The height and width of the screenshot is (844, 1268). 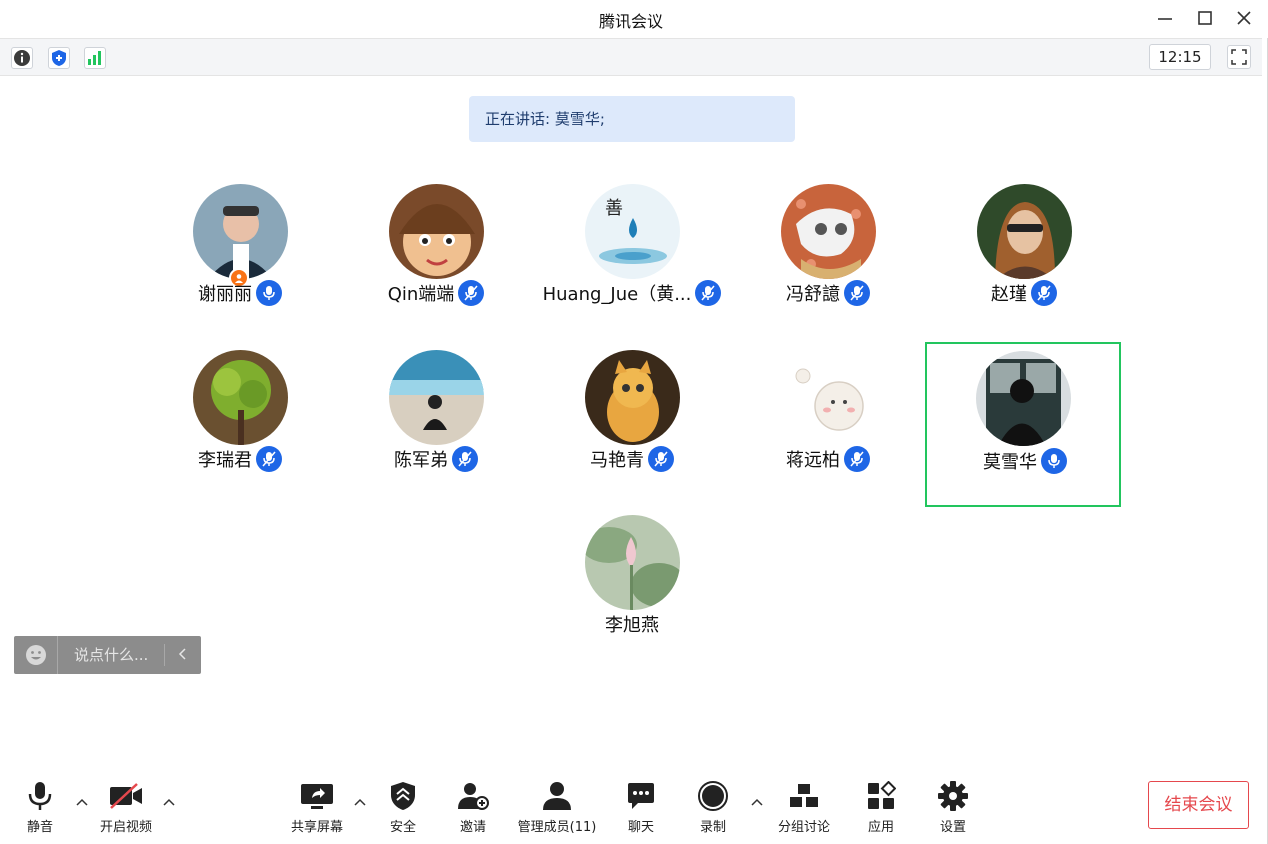 I want to click on participant-name: 李瑞君, so click(x=225, y=460).